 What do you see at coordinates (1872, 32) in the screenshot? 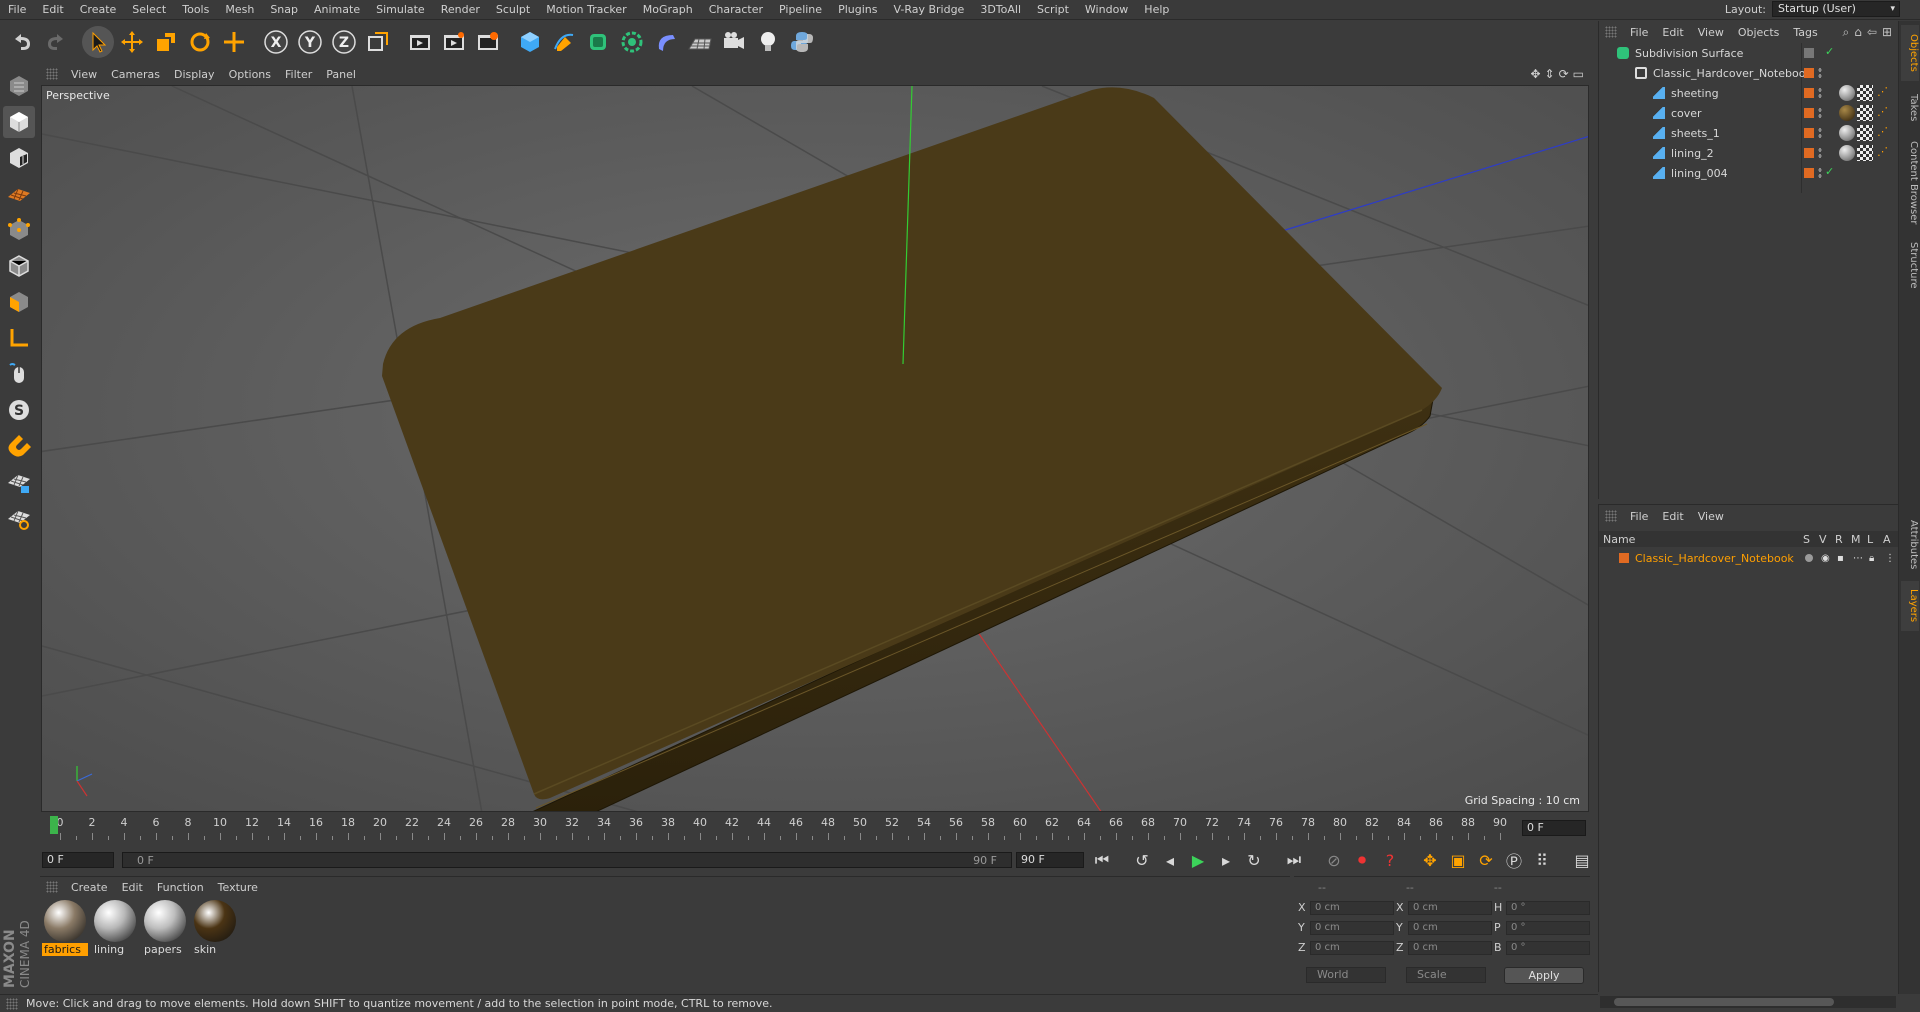
I see `back-icon: ⇦` at bounding box center [1872, 32].